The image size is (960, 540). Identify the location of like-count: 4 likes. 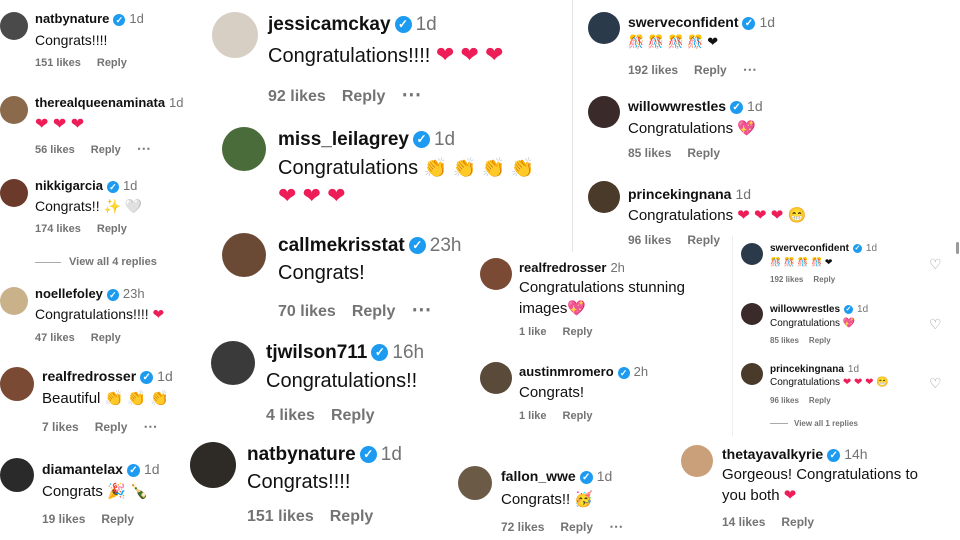
(290, 415).